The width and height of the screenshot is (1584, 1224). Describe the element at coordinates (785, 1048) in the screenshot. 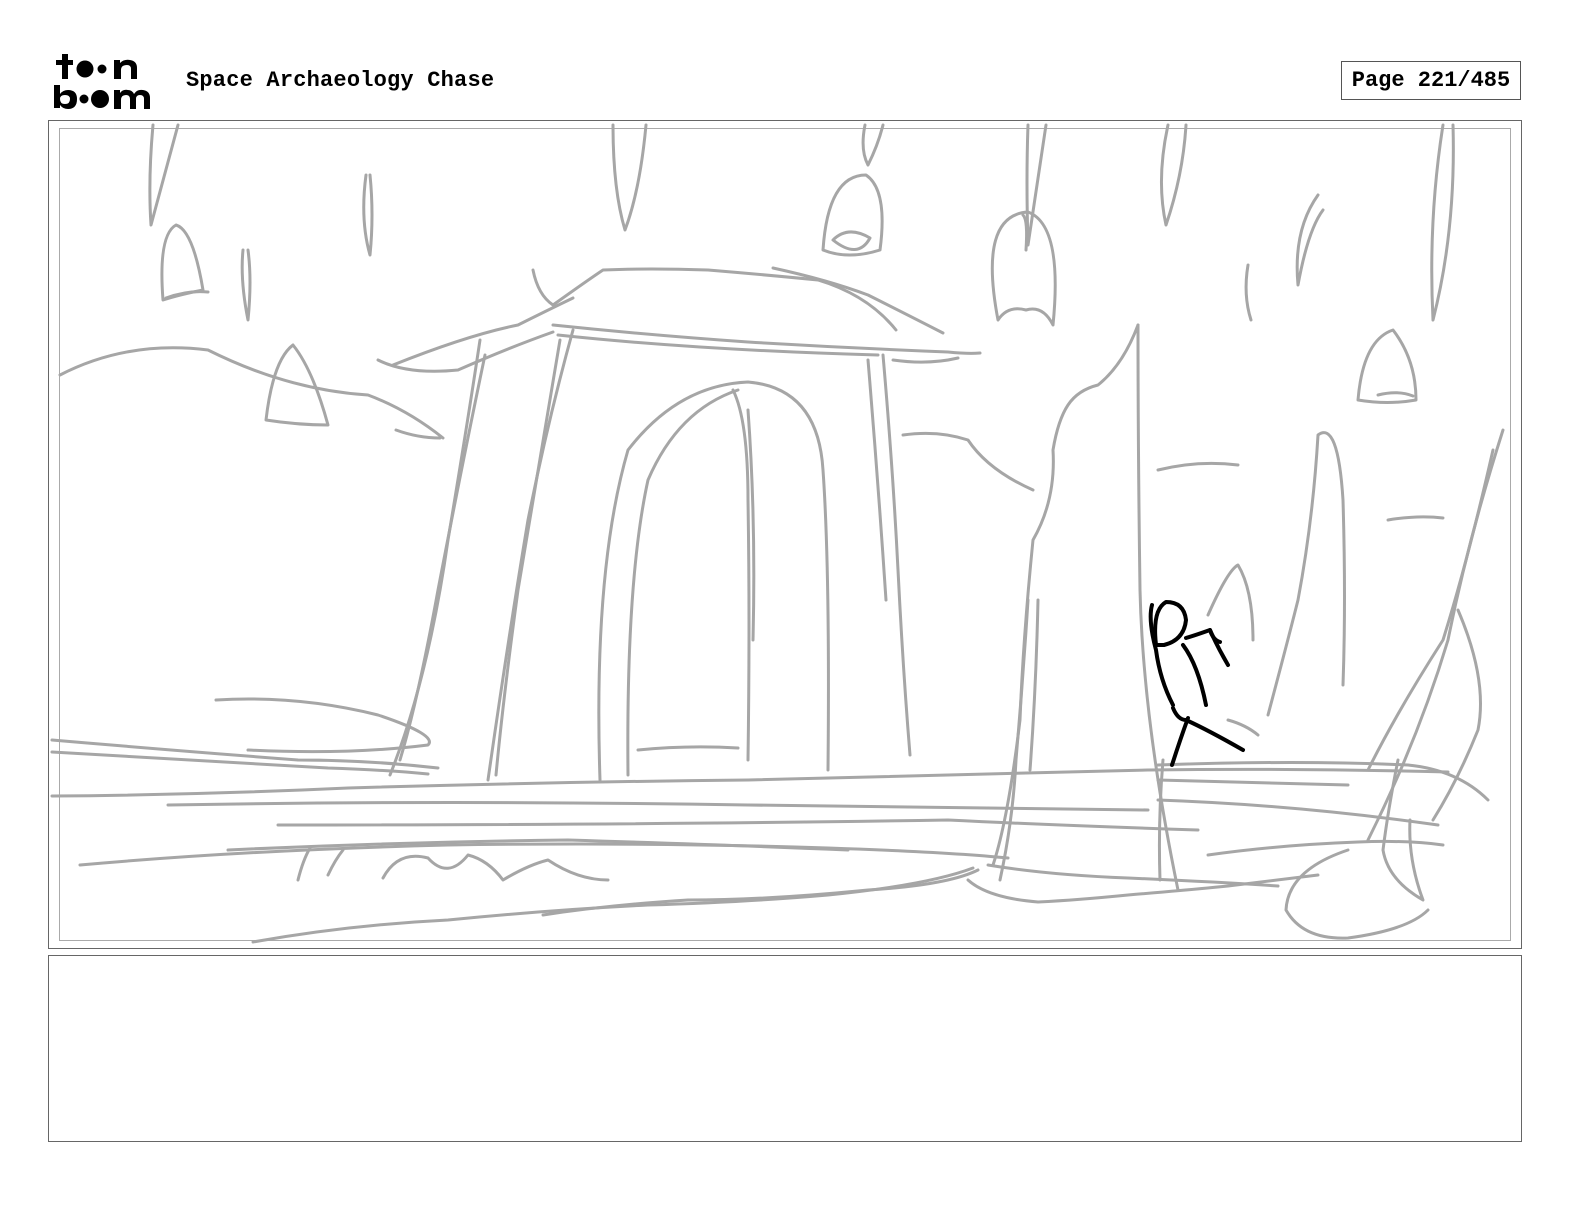

I see `panel-notes-box` at that location.